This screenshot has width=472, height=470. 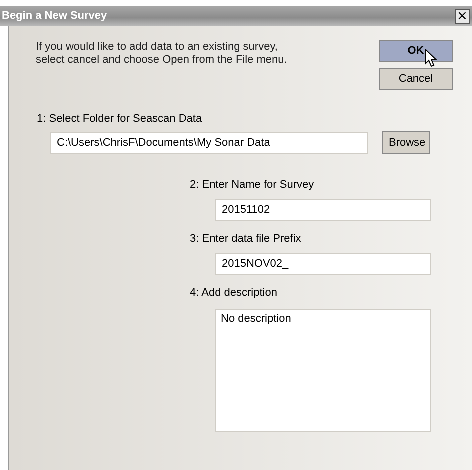 What do you see at coordinates (462, 16) in the screenshot?
I see `close-button: ×` at bounding box center [462, 16].